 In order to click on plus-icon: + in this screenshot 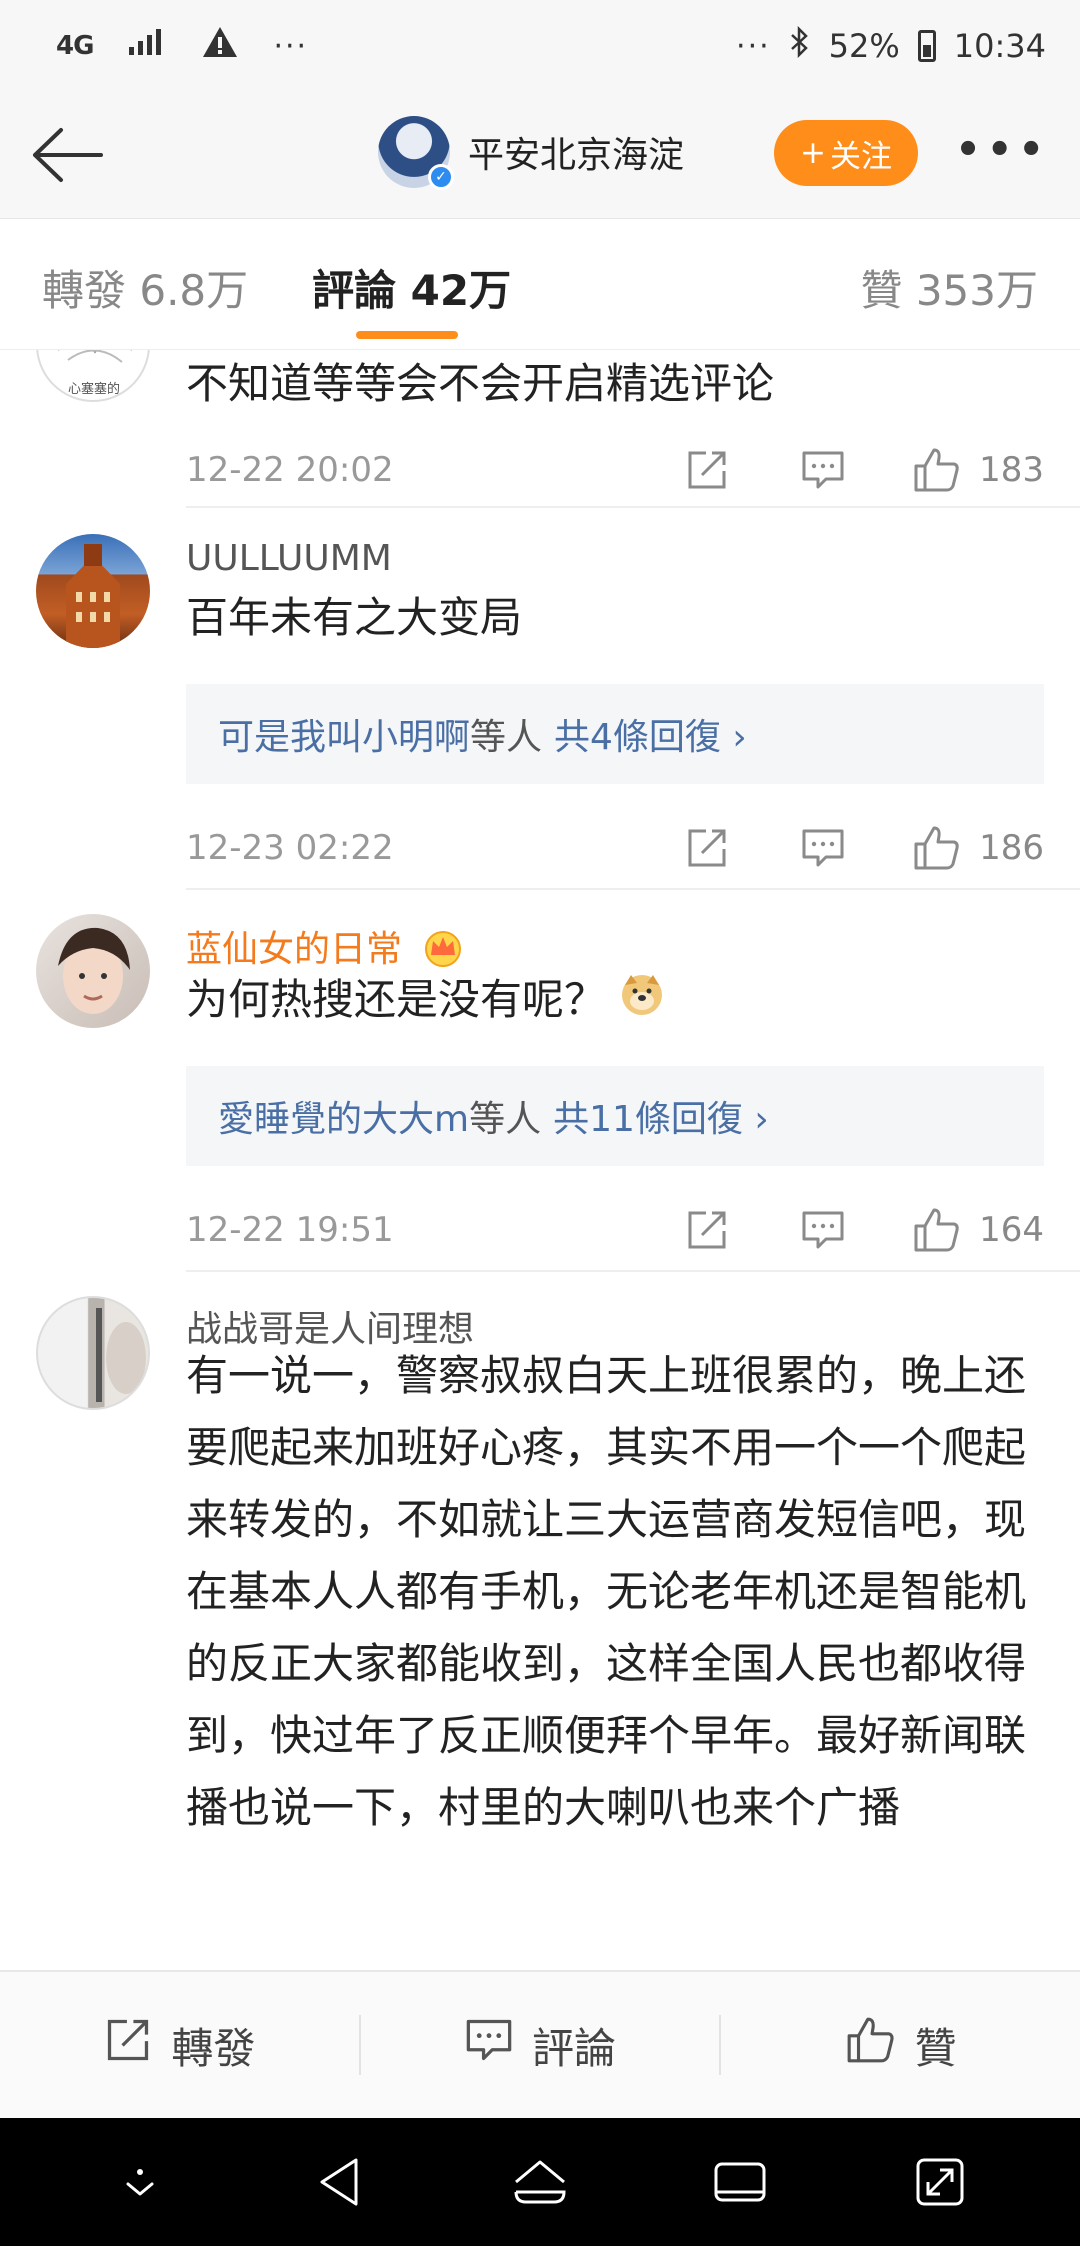, I will do `click(813, 153)`.